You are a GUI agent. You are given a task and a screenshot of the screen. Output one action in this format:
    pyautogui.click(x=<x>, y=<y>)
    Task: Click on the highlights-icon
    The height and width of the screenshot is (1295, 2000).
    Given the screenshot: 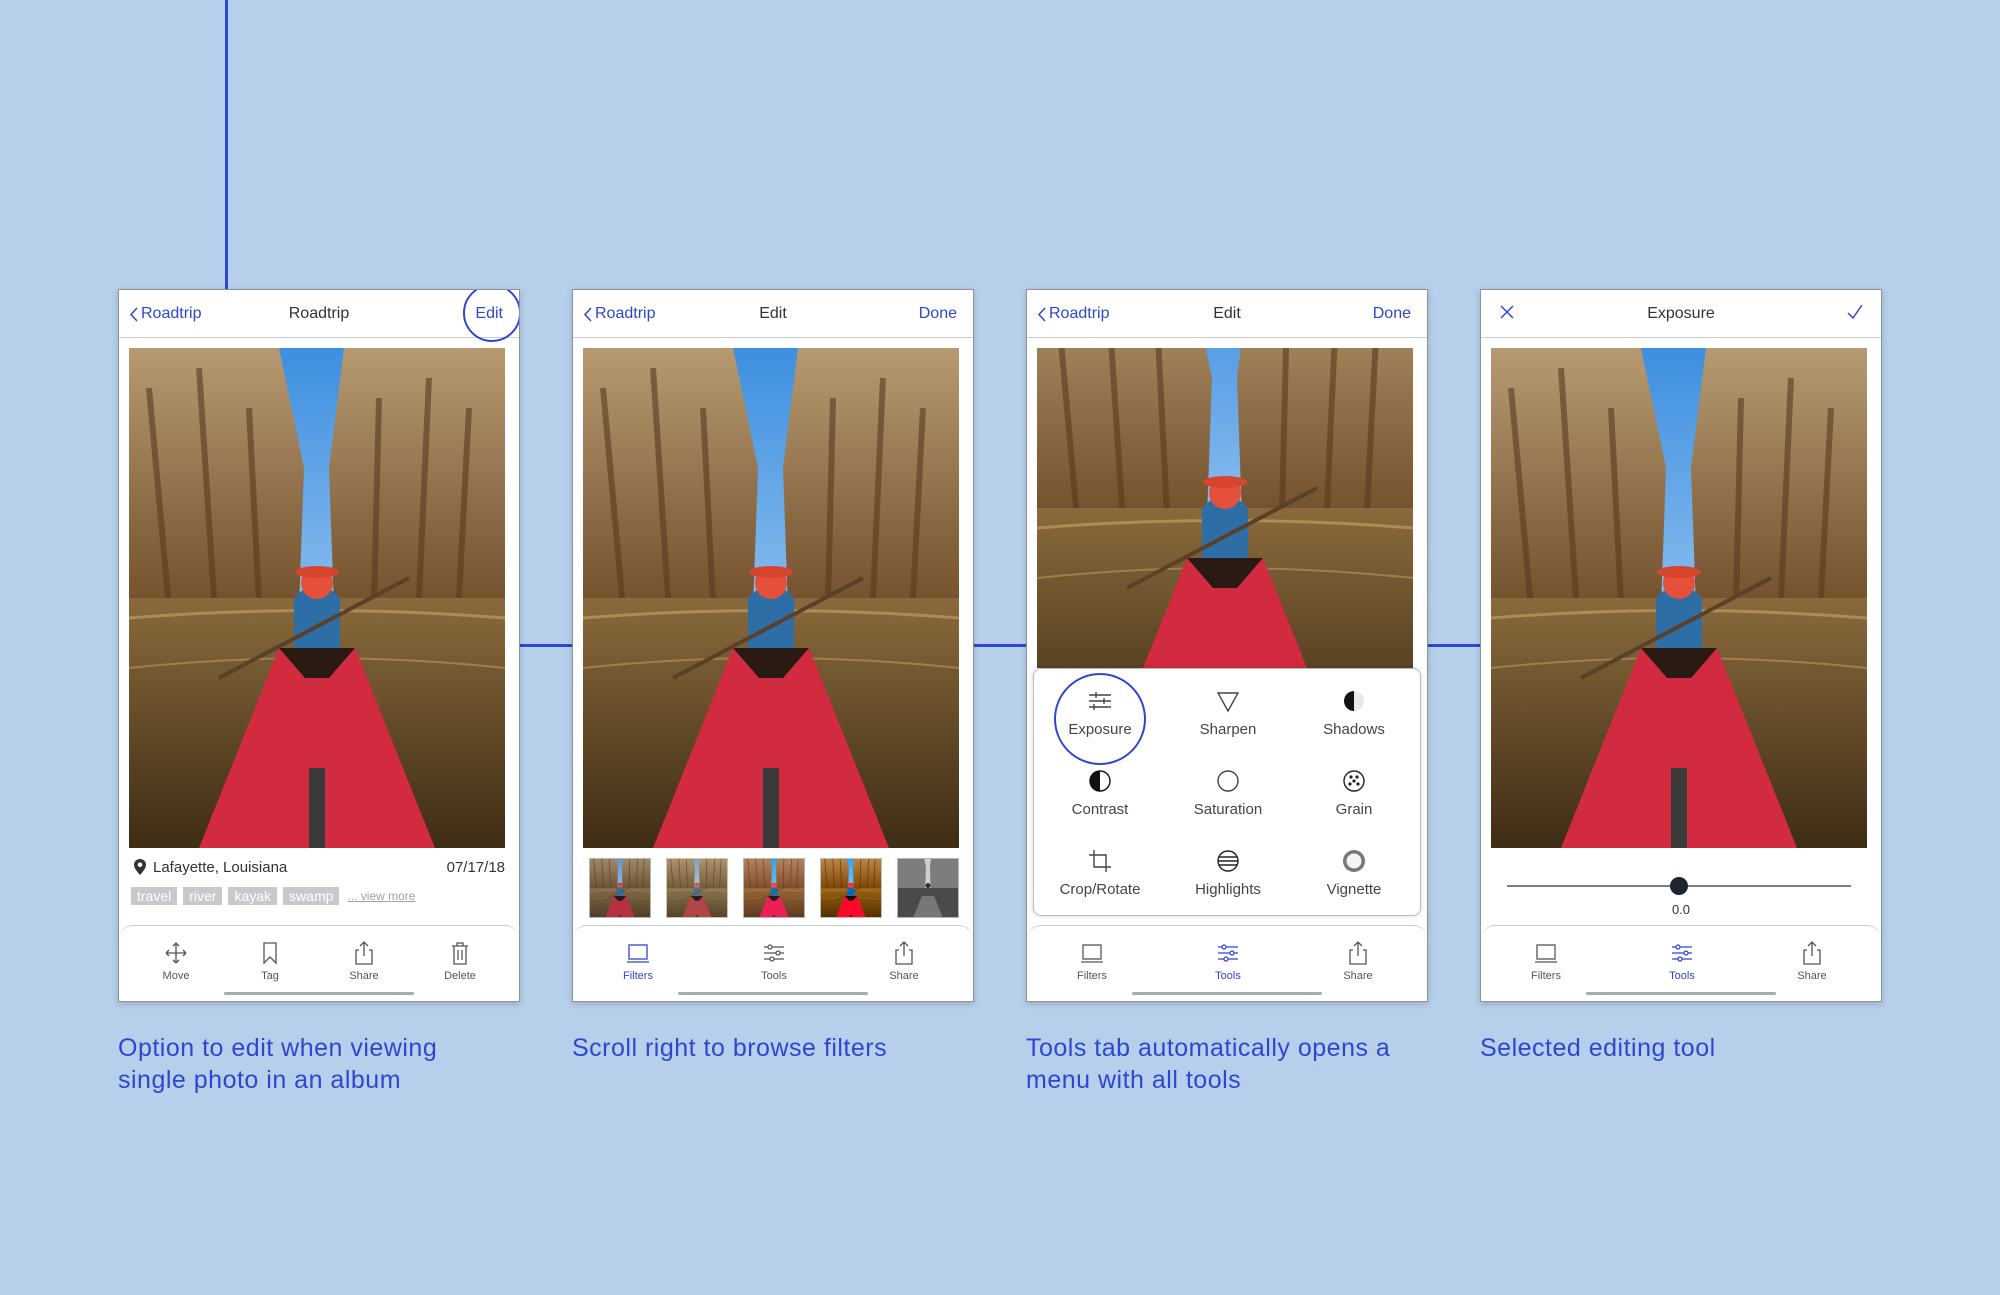 What is the action you would take?
    pyautogui.click(x=1228, y=861)
    